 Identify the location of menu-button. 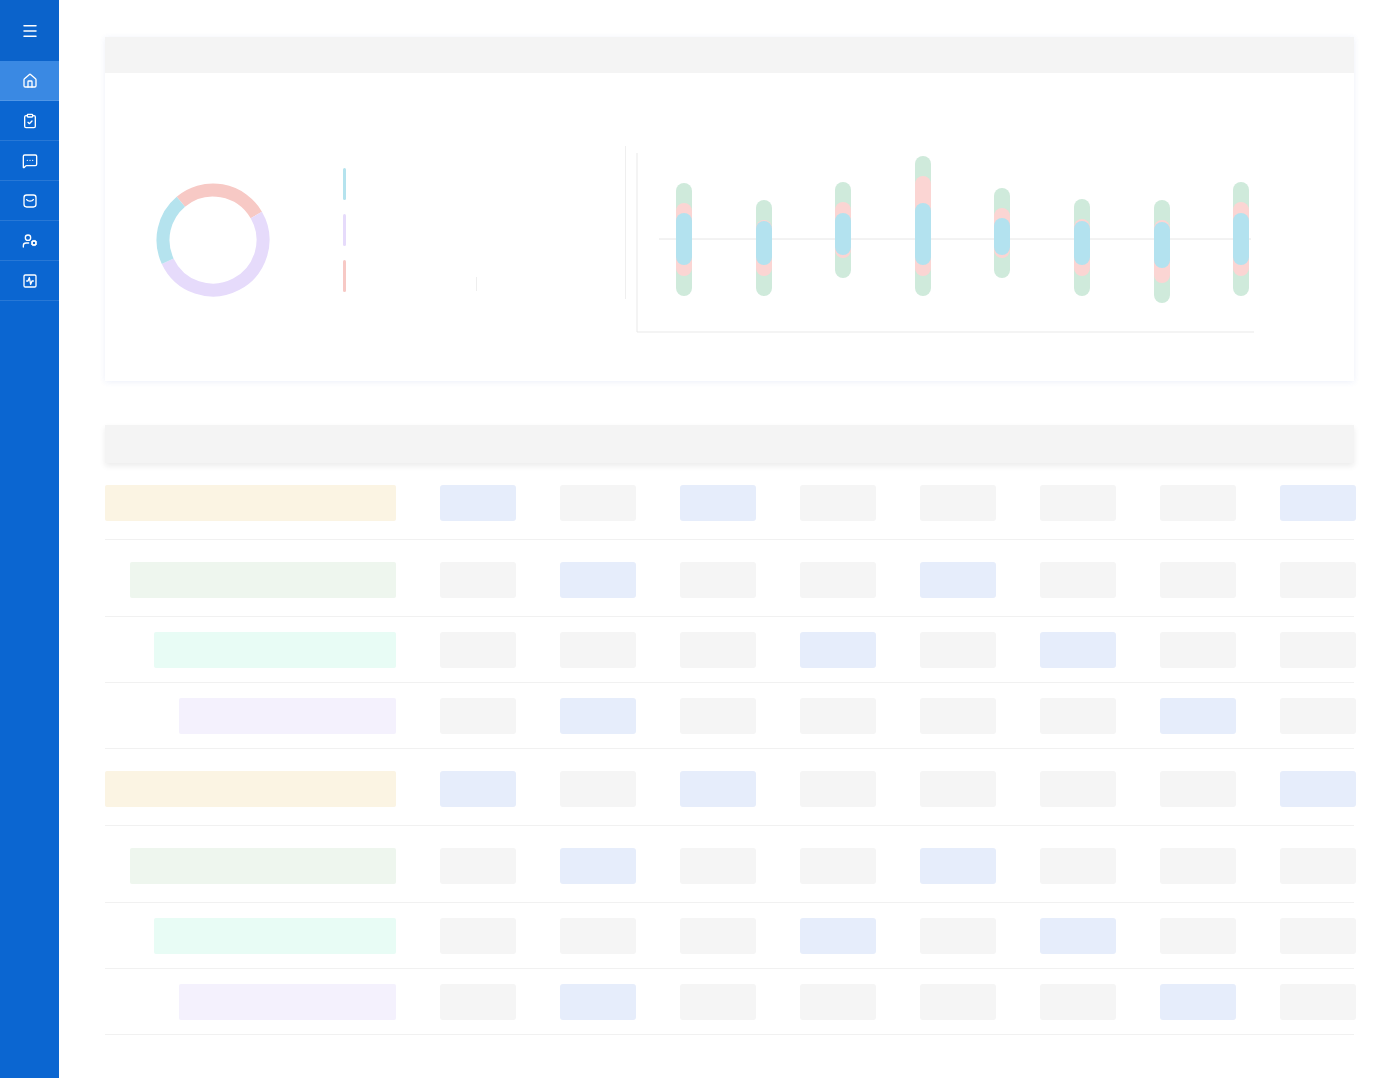
(29, 30).